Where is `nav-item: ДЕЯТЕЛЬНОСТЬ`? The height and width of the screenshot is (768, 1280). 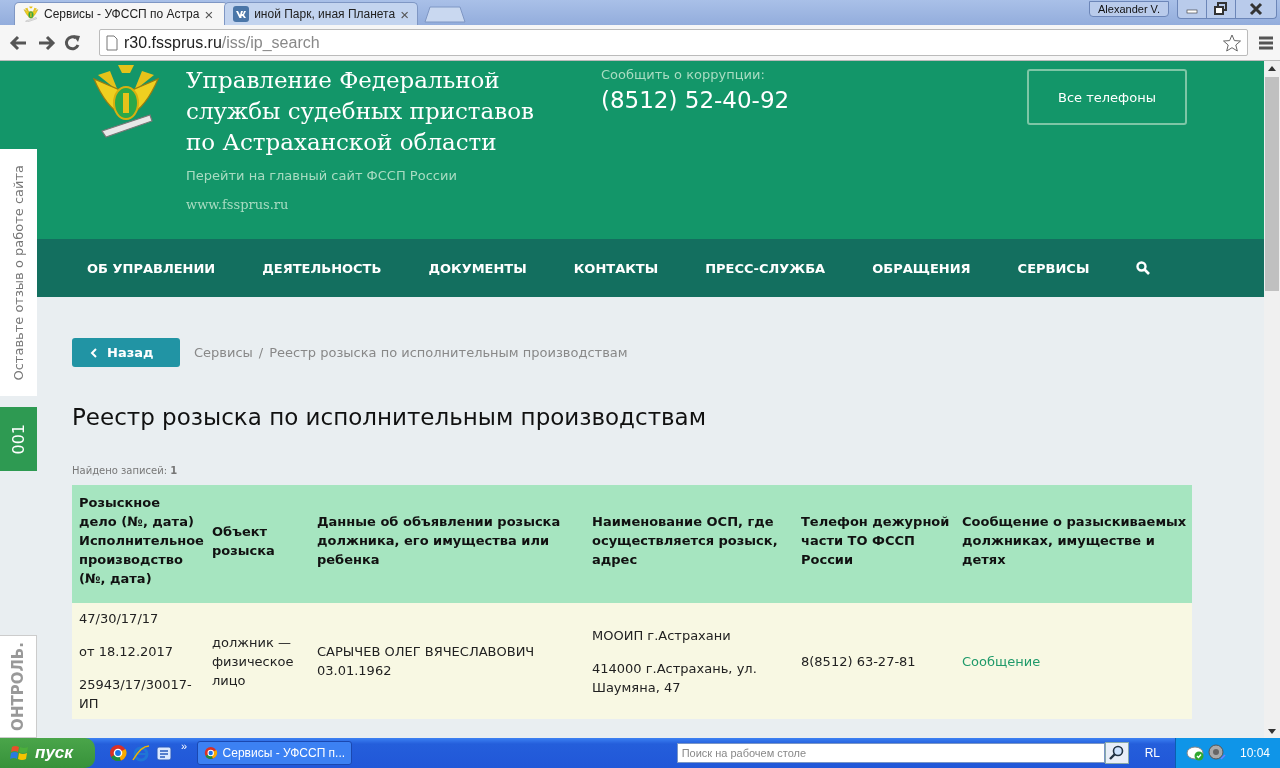 nav-item: ДЕЯТЕЛЬНОСТЬ is located at coordinates (322, 268).